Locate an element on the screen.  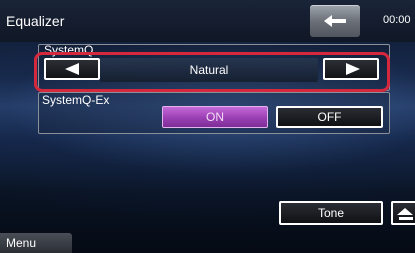
up-arrow-icon is located at coordinates (405, 214).